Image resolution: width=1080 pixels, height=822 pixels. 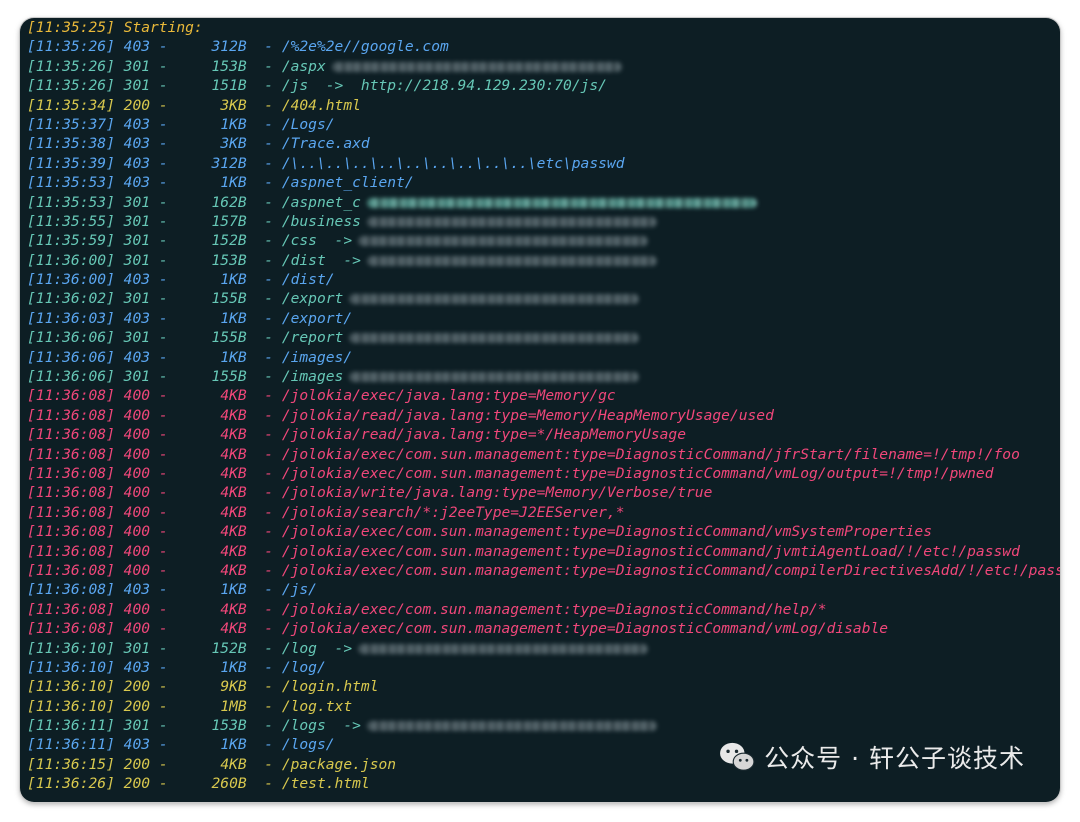 What do you see at coordinates (448, 396) in the screenshot?
I see `log-path: /jolokia/exec/java.lang:type=Memory/gc` at bounding box center [448, 396].